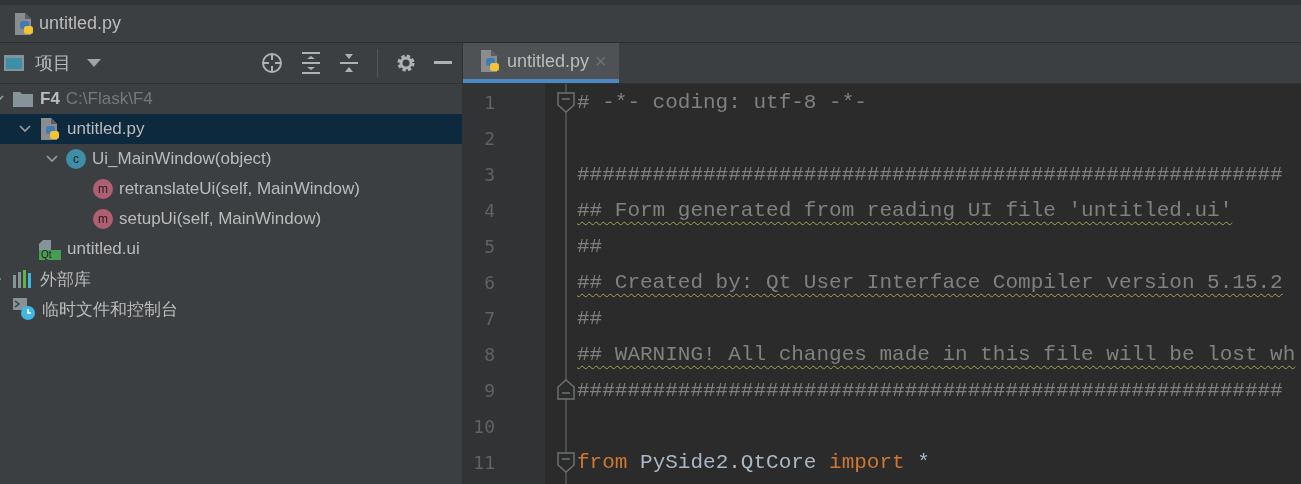 The width and height of the screenshot is (1301, 484). What do you see at coordinates (53, 63) in the screenshot?
I see `panel-title: 项目` at bounding box center [53, 63].